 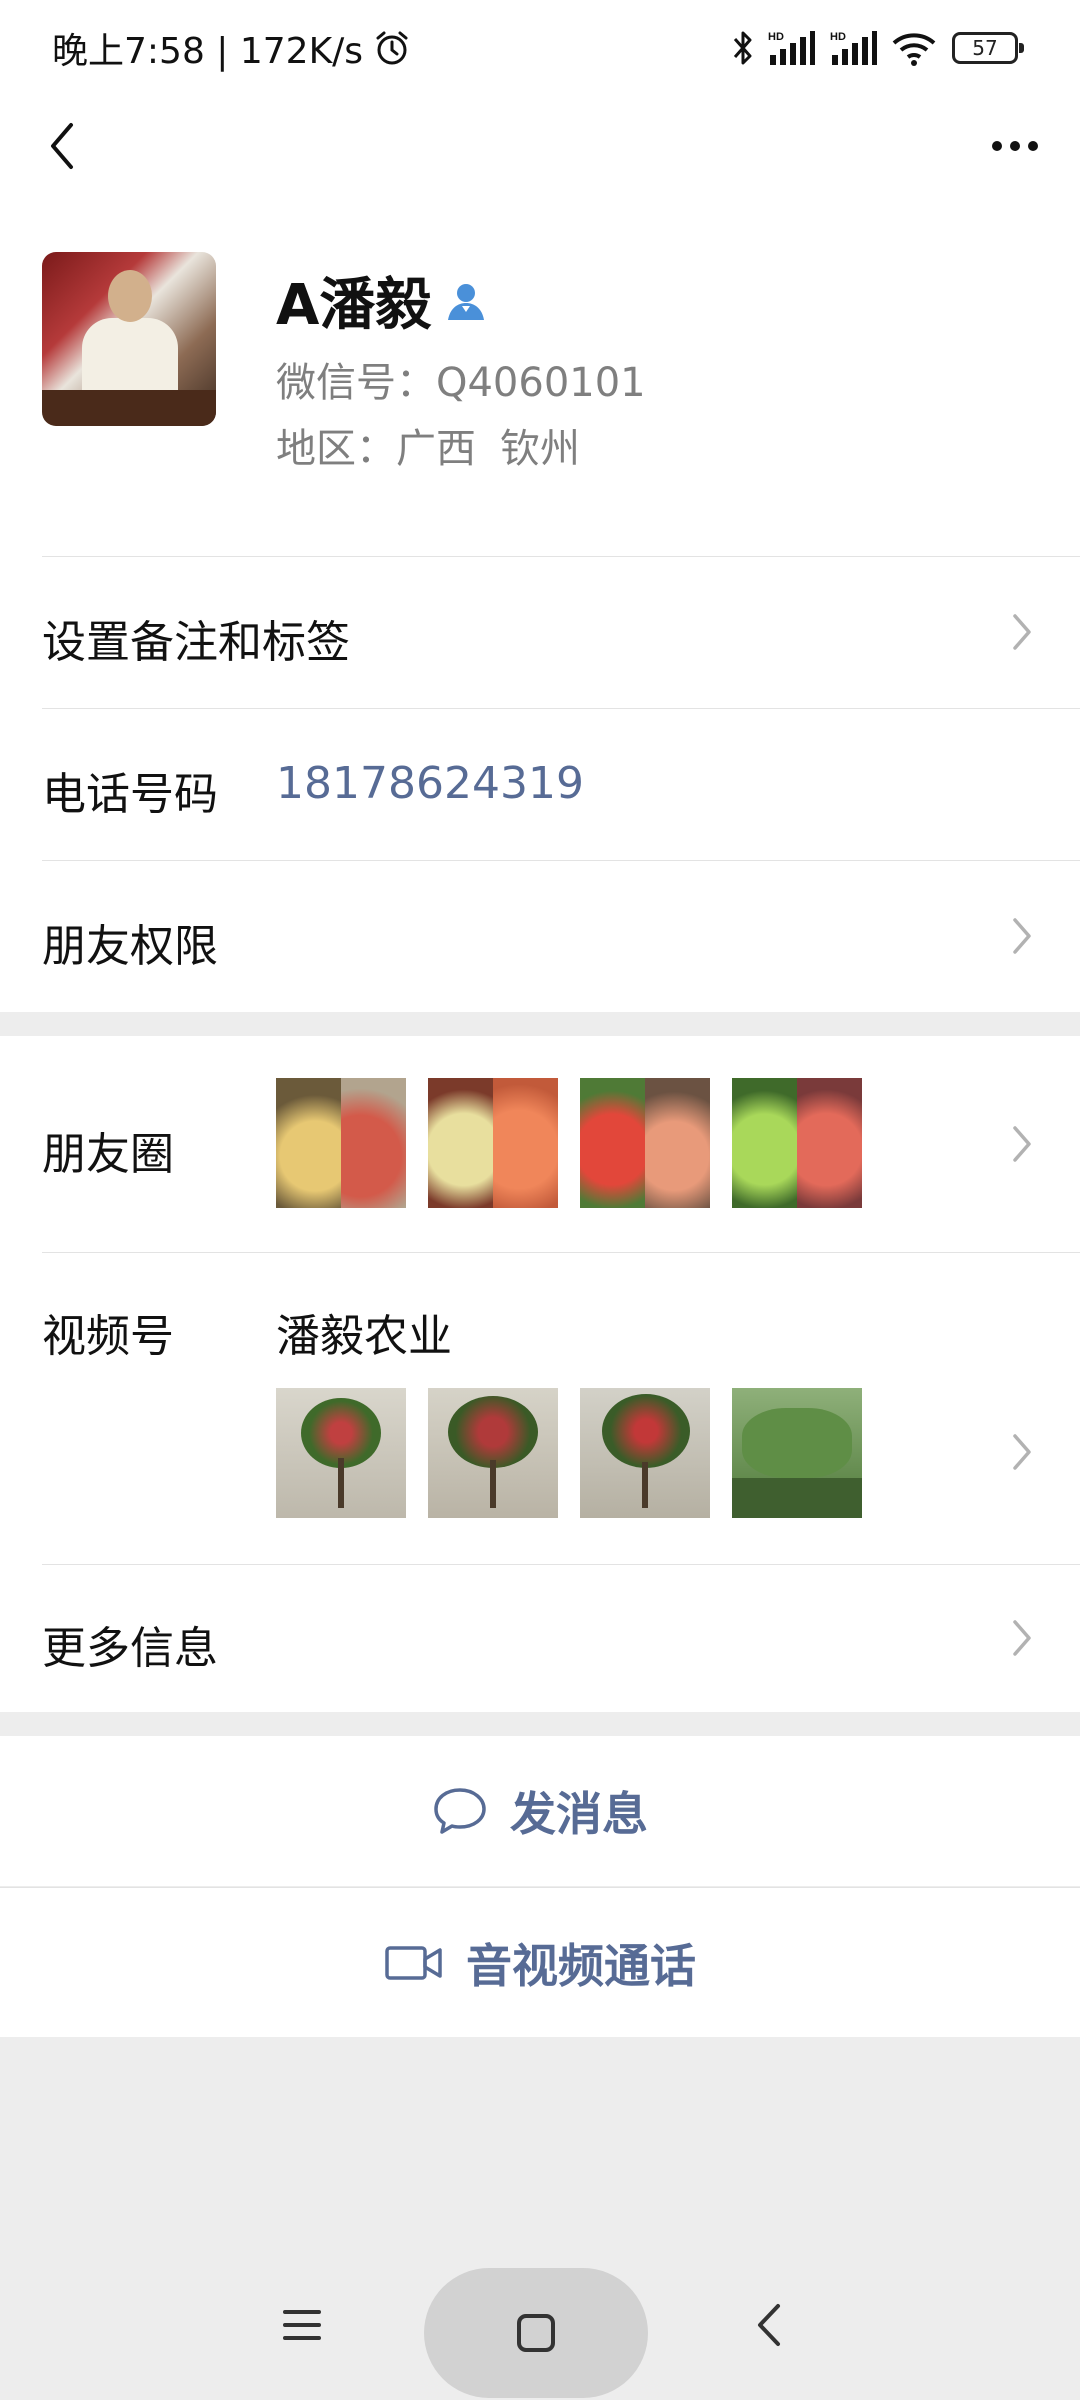 What do you see at coordinates (208, 51) in the screenshot?
I see `status-time-speed: 晚上7:58 | 172K/s` at bounding box center [208, 51].